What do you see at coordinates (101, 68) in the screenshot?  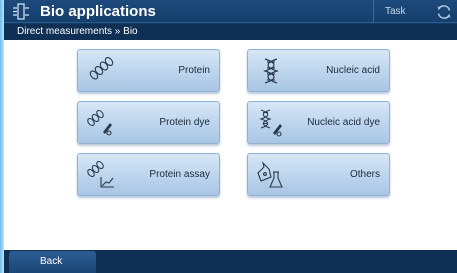 I see `protein-icon` at bounding box center [101, 68].